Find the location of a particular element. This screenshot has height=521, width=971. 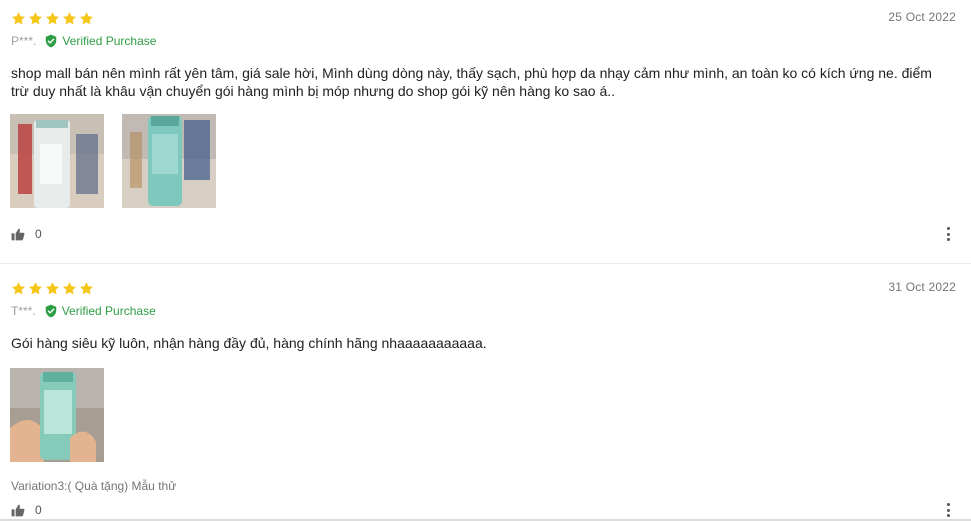

reviewer-row: P***. Verified Purchase is located at coordinates (83, 41).